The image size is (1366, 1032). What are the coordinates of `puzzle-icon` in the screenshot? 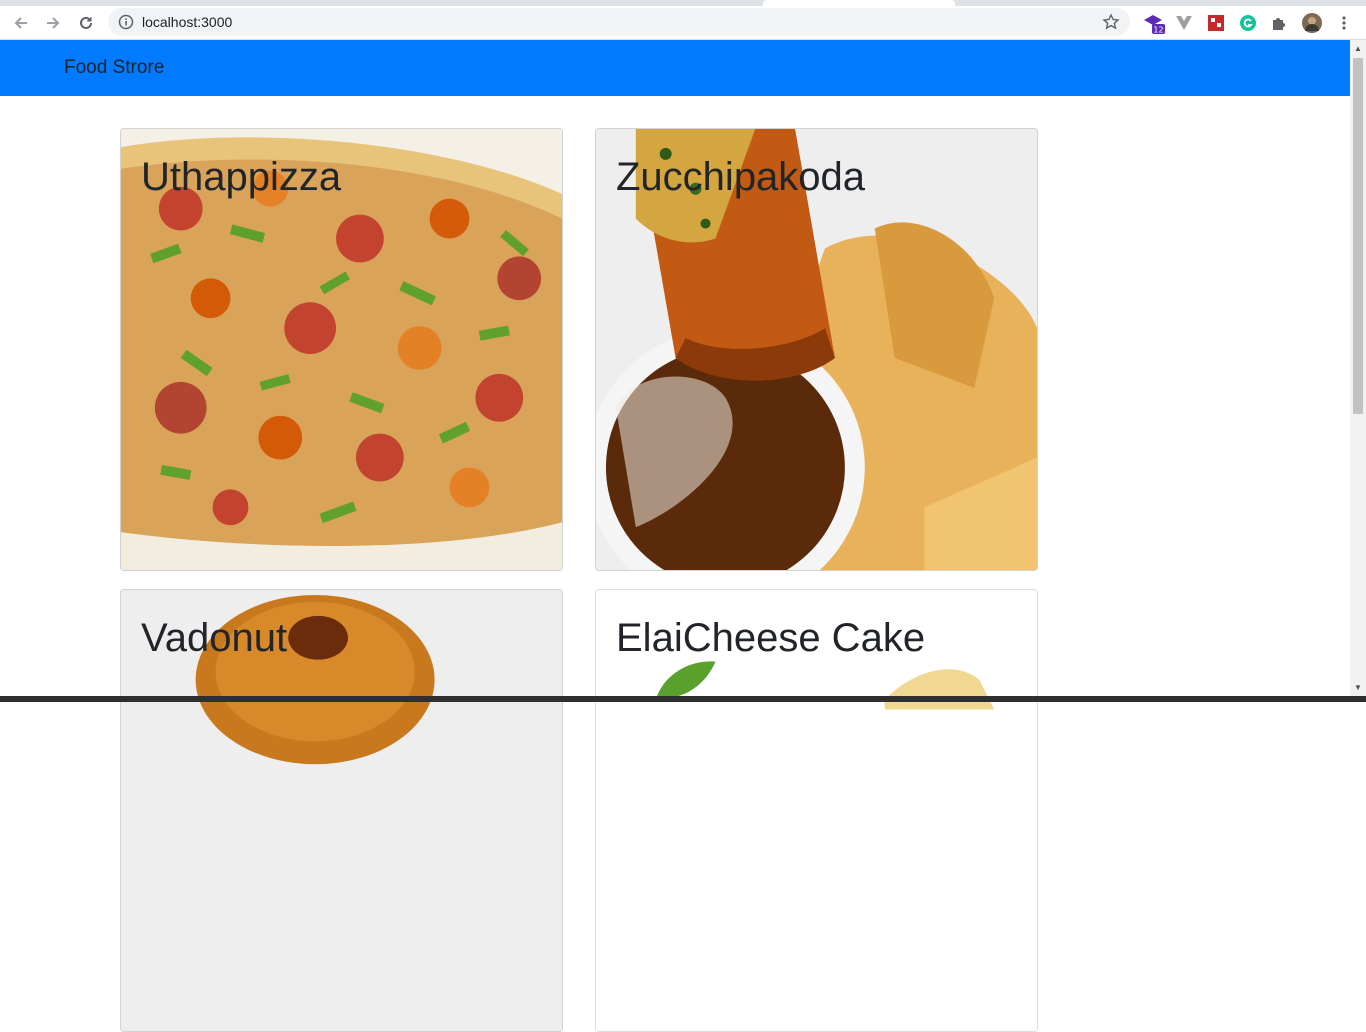 It's located at (1279, 23).